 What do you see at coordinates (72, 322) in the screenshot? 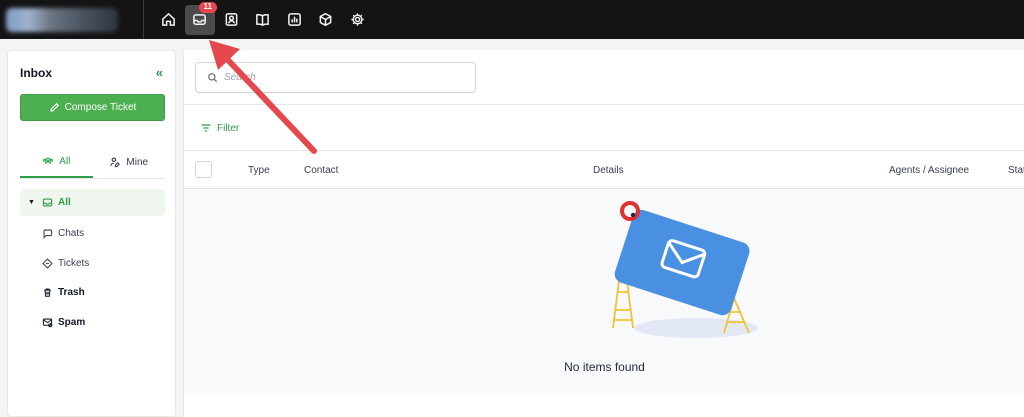
I see `sidebar-item-label: Spam` at bounding box center [72, 322].